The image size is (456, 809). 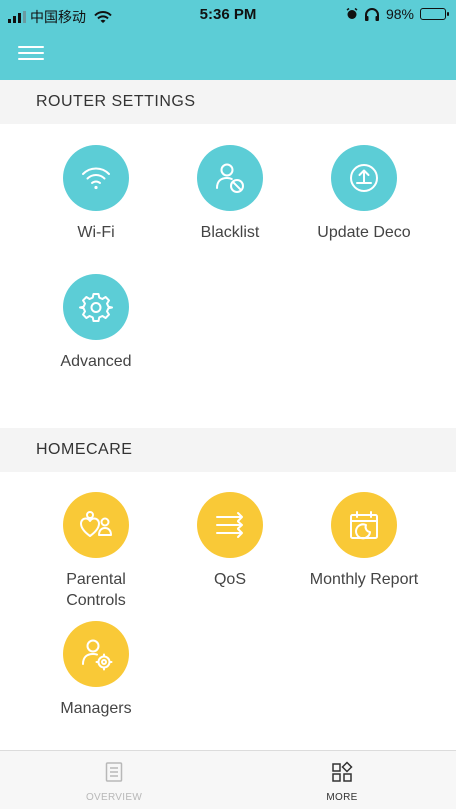 I want to click on tile-label: QoS, so click(x=229, y=579).